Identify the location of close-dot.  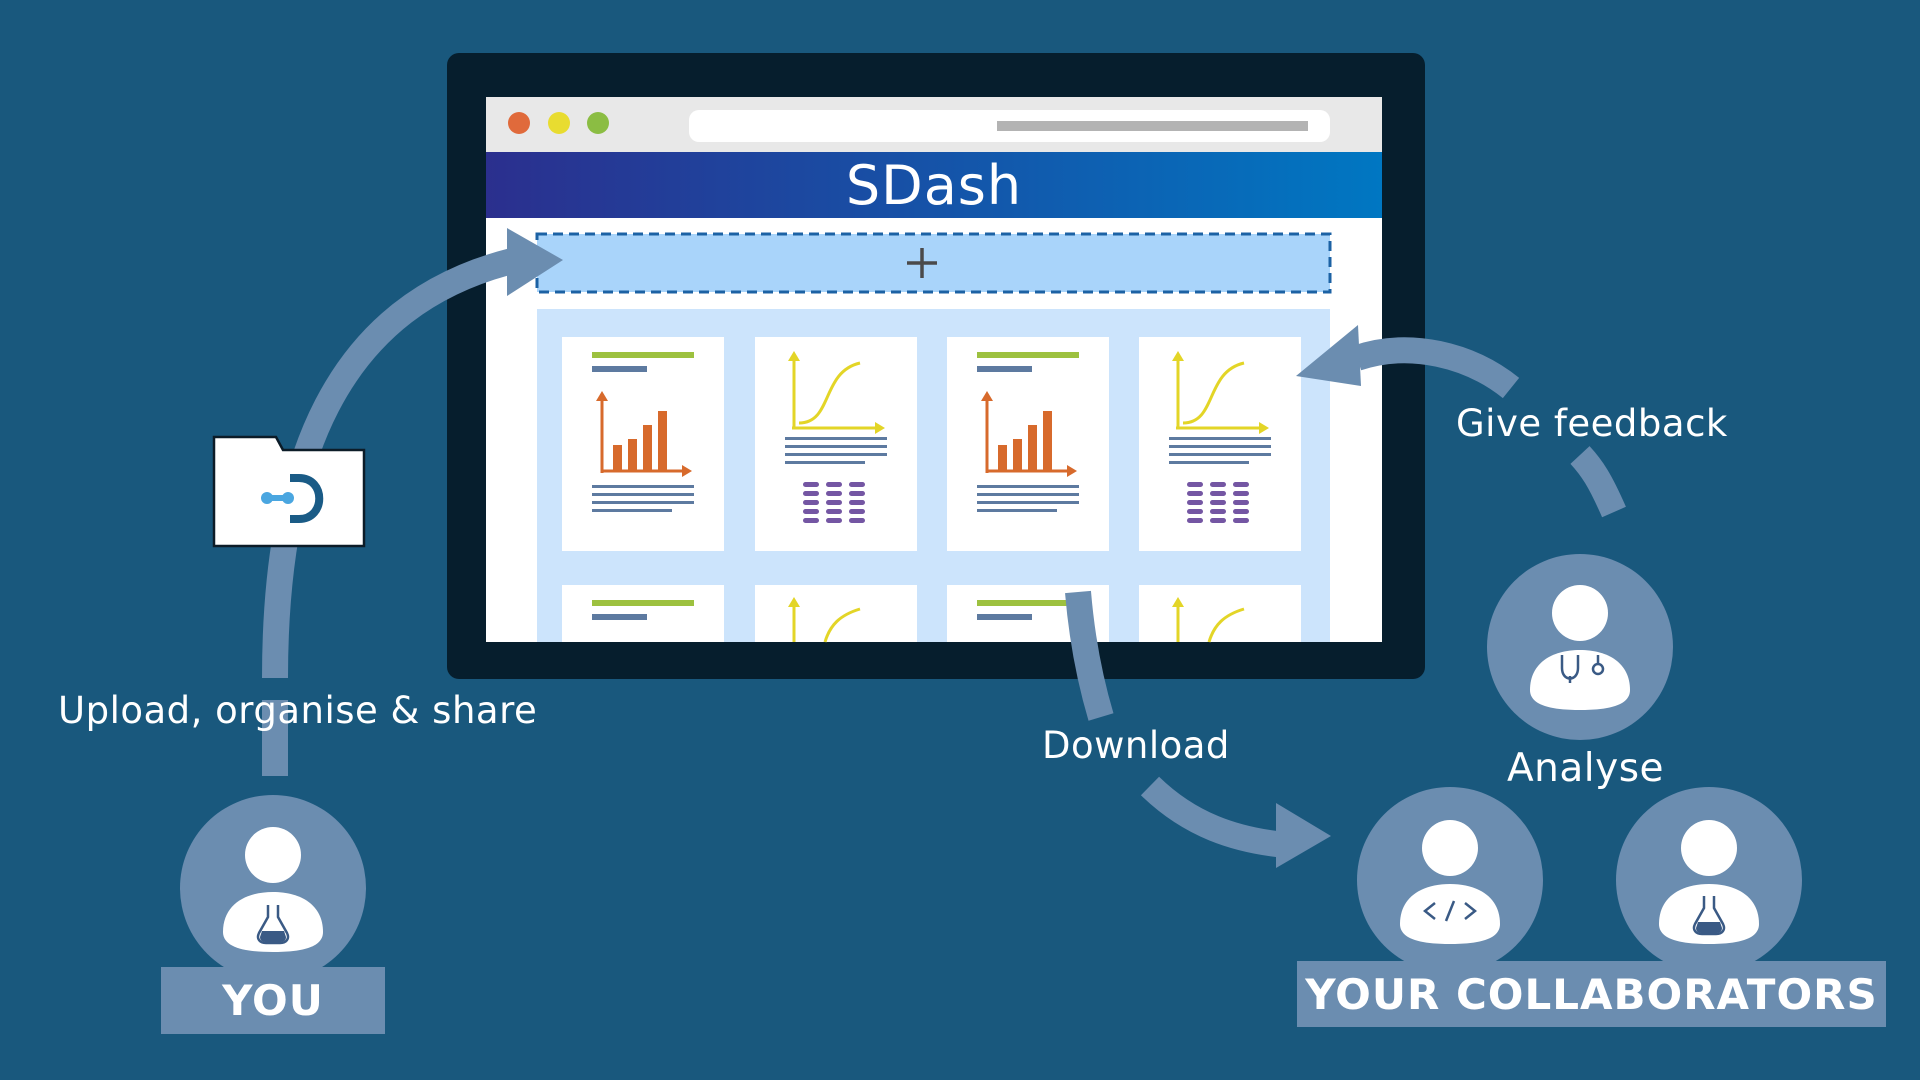
(519, 123).